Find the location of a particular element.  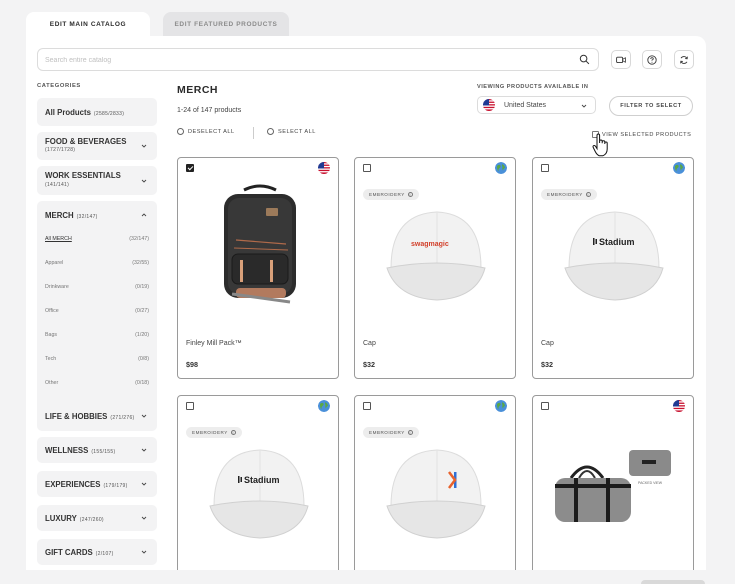

category-label: FOOD & BEVERAGES is located at coordinates (86, 141).